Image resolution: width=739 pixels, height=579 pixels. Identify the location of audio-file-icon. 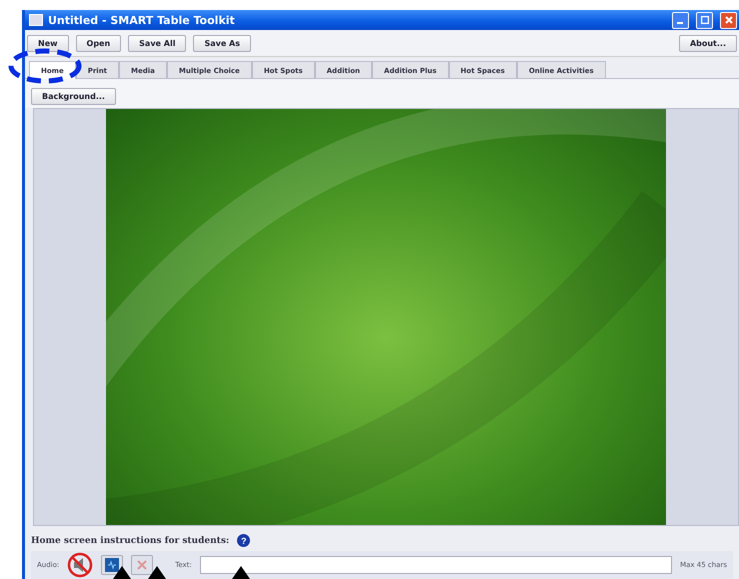
(112, 565).